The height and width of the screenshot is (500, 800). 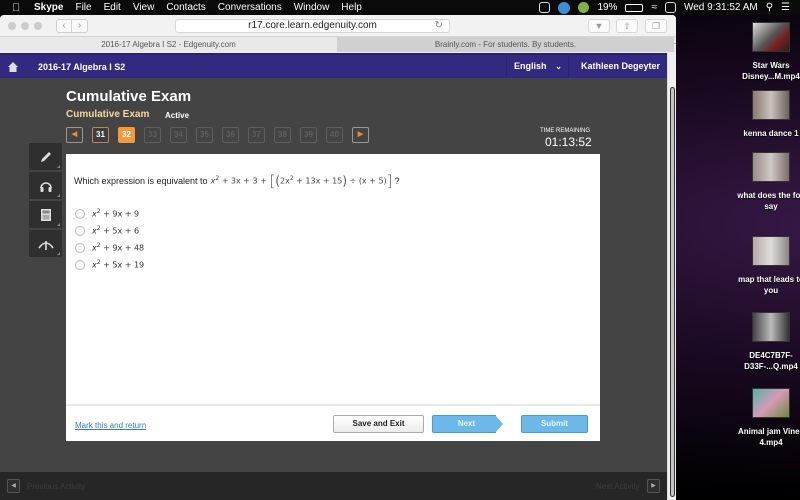 What do you see at coordinates (109, 230) in the screenshot?
I see `answer-option: x2 + 5x + 6` at bounding box center [109, 230].